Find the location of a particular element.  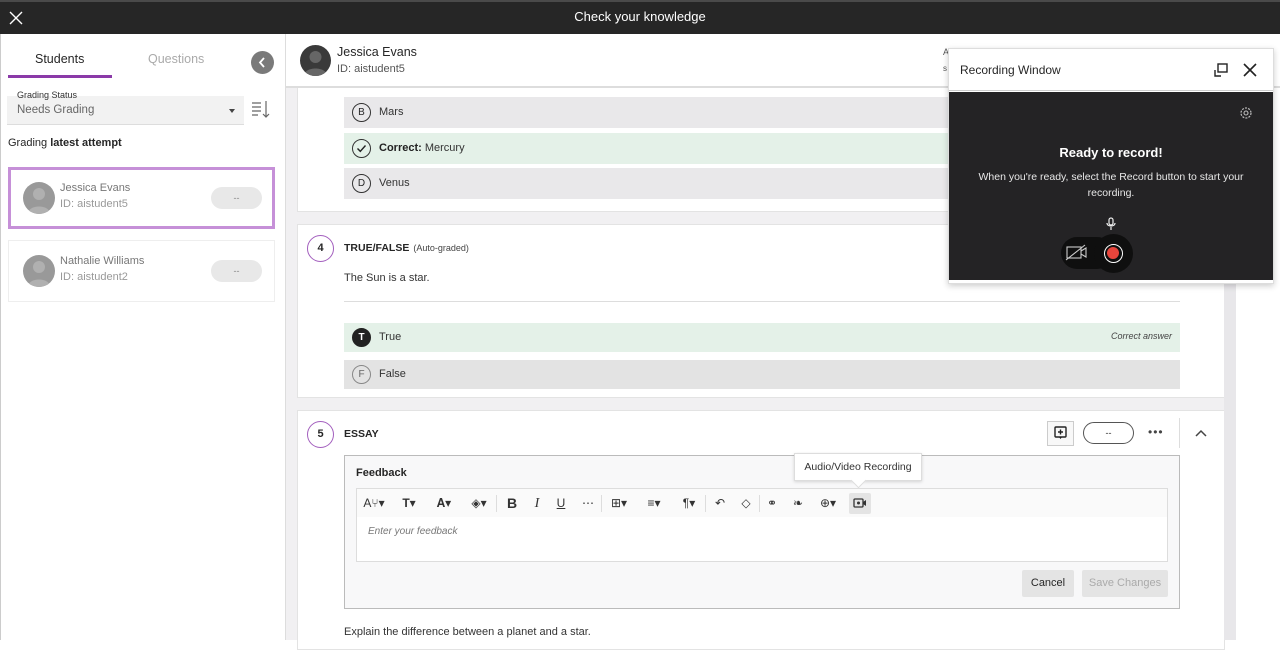

question-type-note: (Auto-graded) is located at coordinates (441, 248).